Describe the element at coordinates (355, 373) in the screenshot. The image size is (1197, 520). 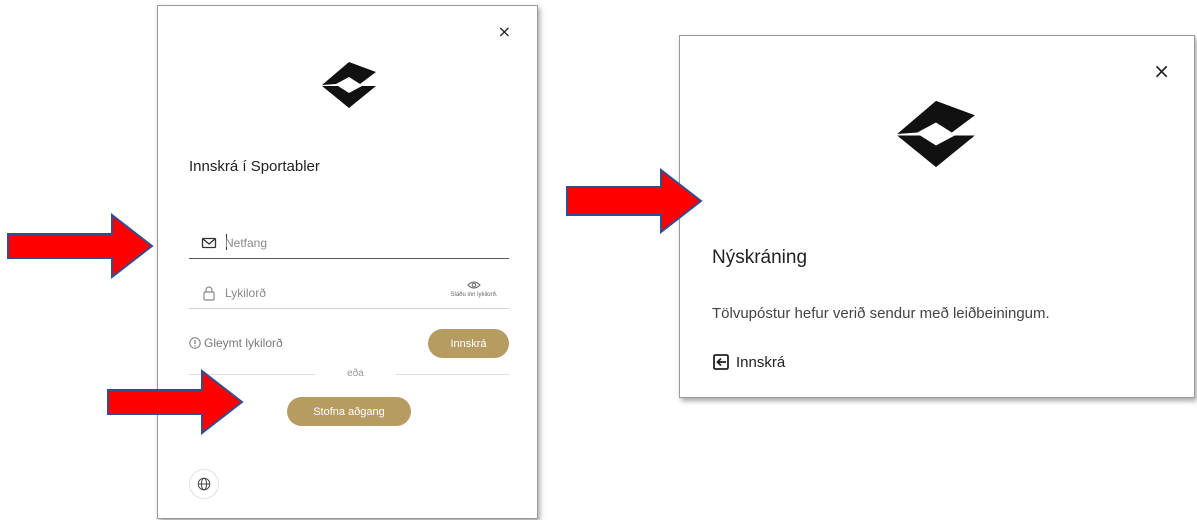
I see `or-separator: eða` at that location.